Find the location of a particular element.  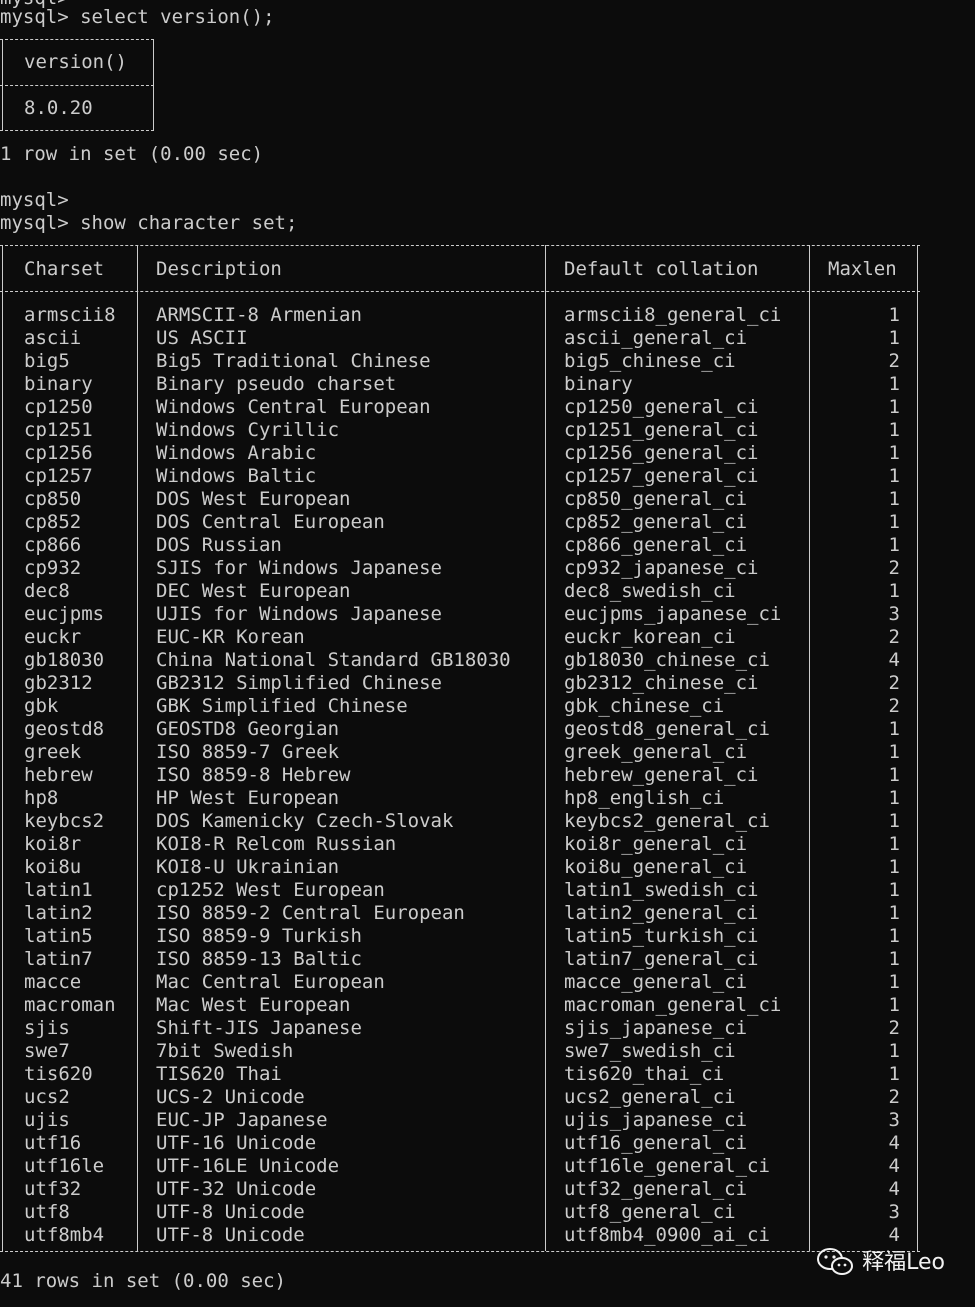

cell-description: DEC West European is located at coordinates (253, 591).